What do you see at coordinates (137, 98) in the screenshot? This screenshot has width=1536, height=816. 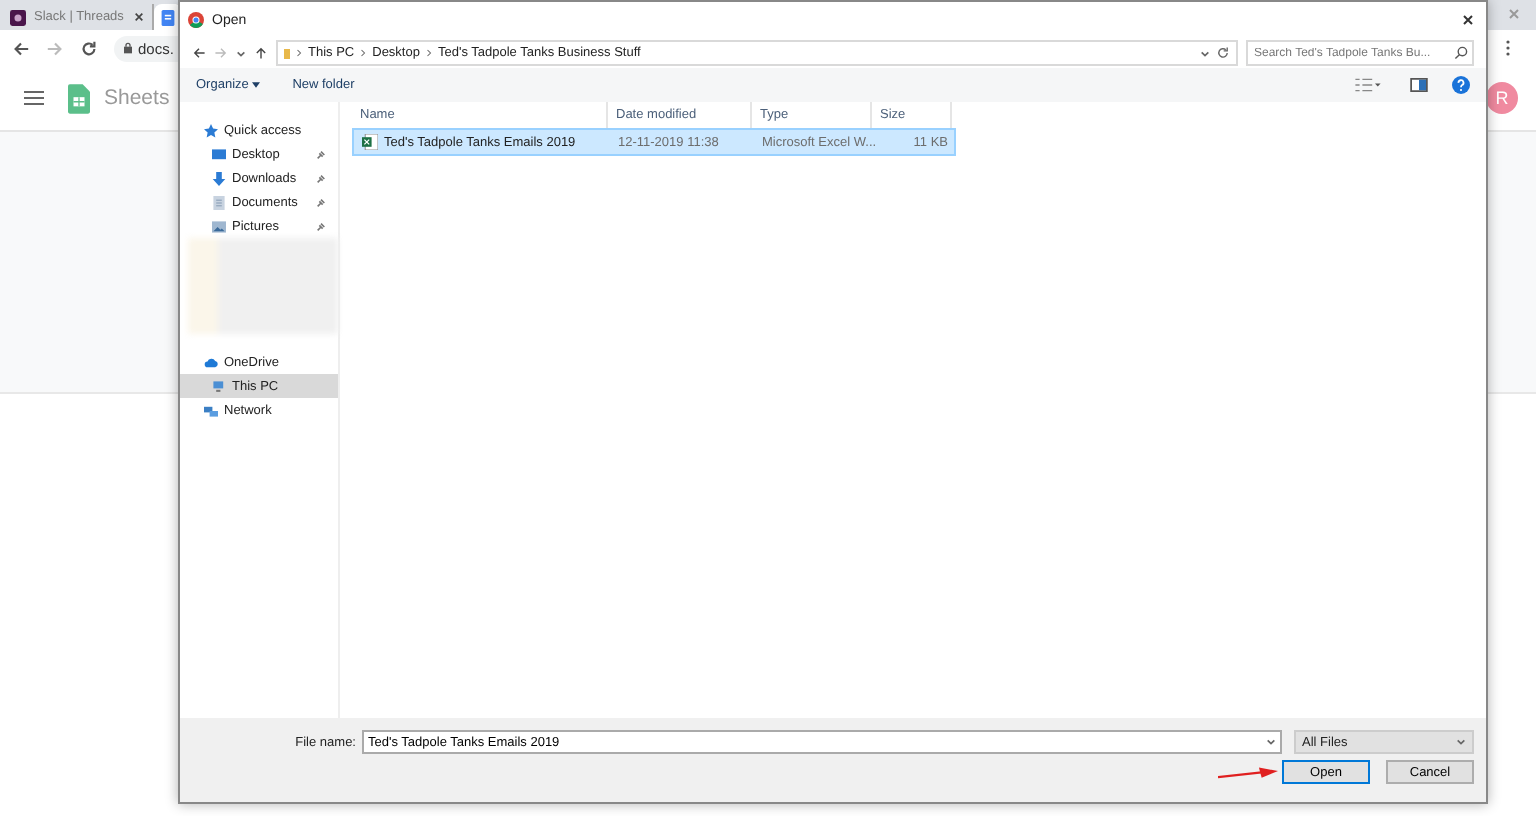 I see `app-title: Sheets` at bounding box center [137, 98].